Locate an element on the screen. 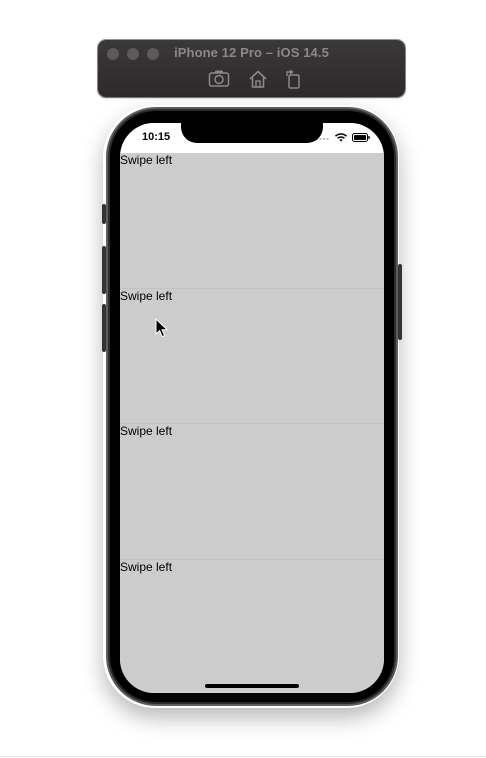 Image resolution: width=486 pixels, height=758 pixels. wifi-icon is located at coordinates (341, 136).